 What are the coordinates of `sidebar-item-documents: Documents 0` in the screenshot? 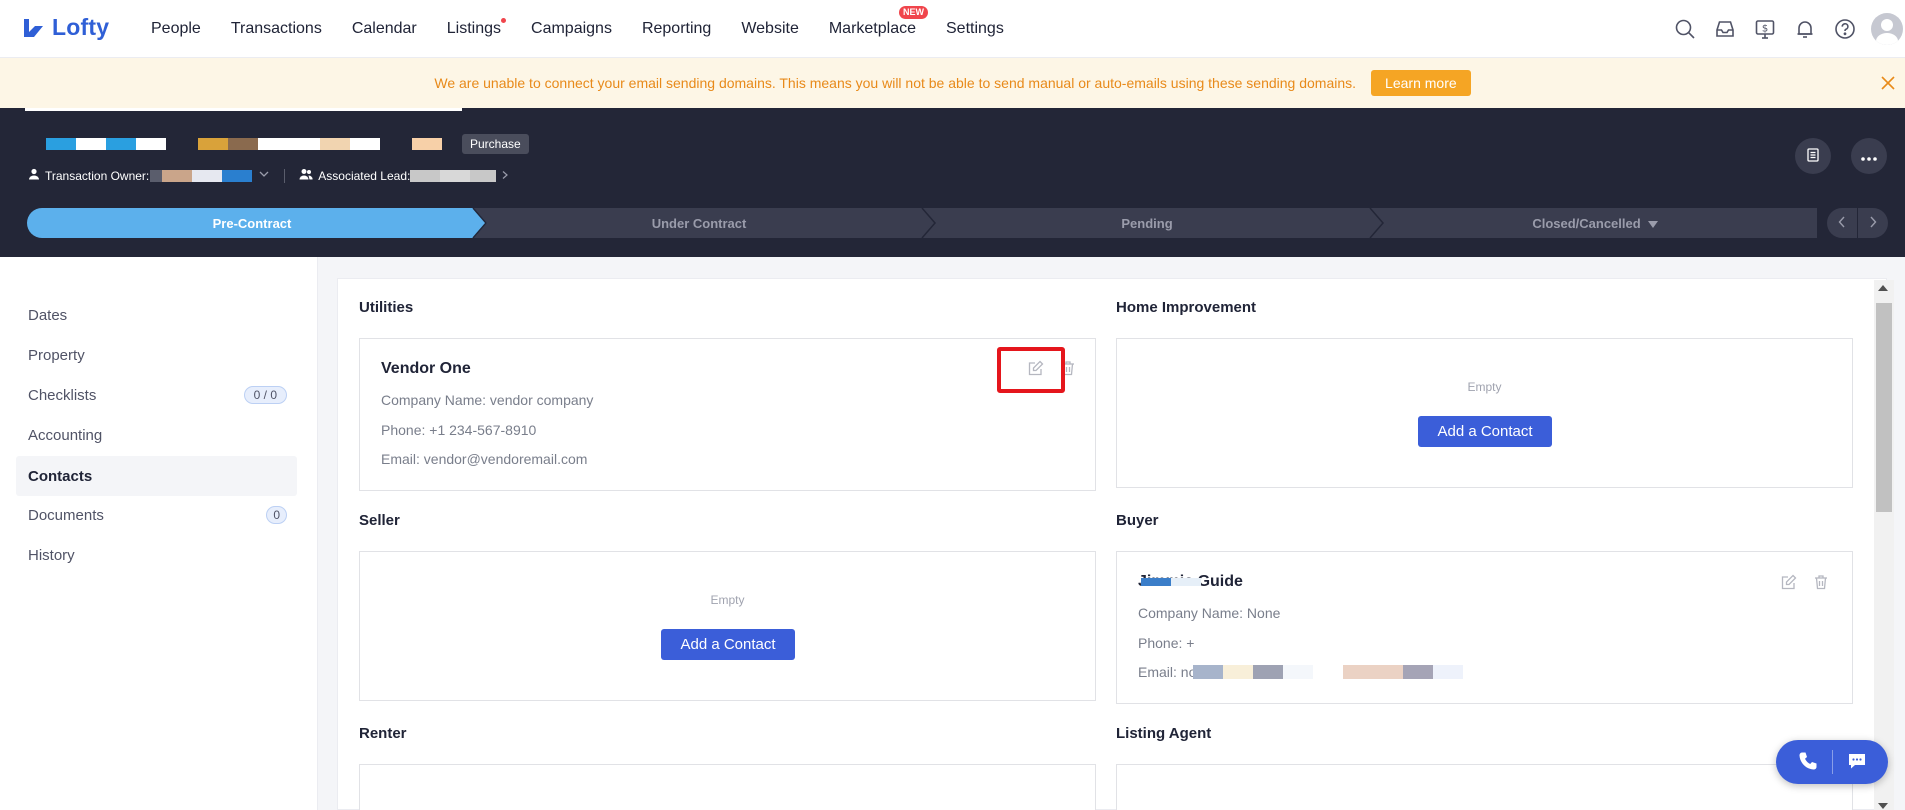 It's located at (156, 515).